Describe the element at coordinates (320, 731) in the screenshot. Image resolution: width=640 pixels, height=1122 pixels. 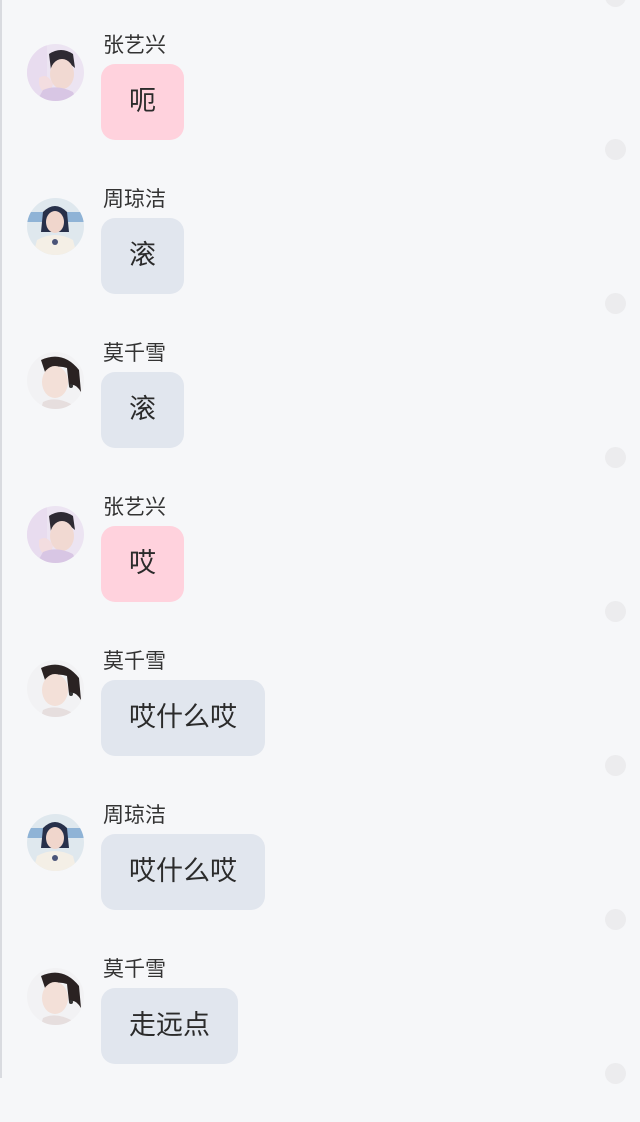
I see `chat-message: 莫千雪 哎什么哎` at that location.